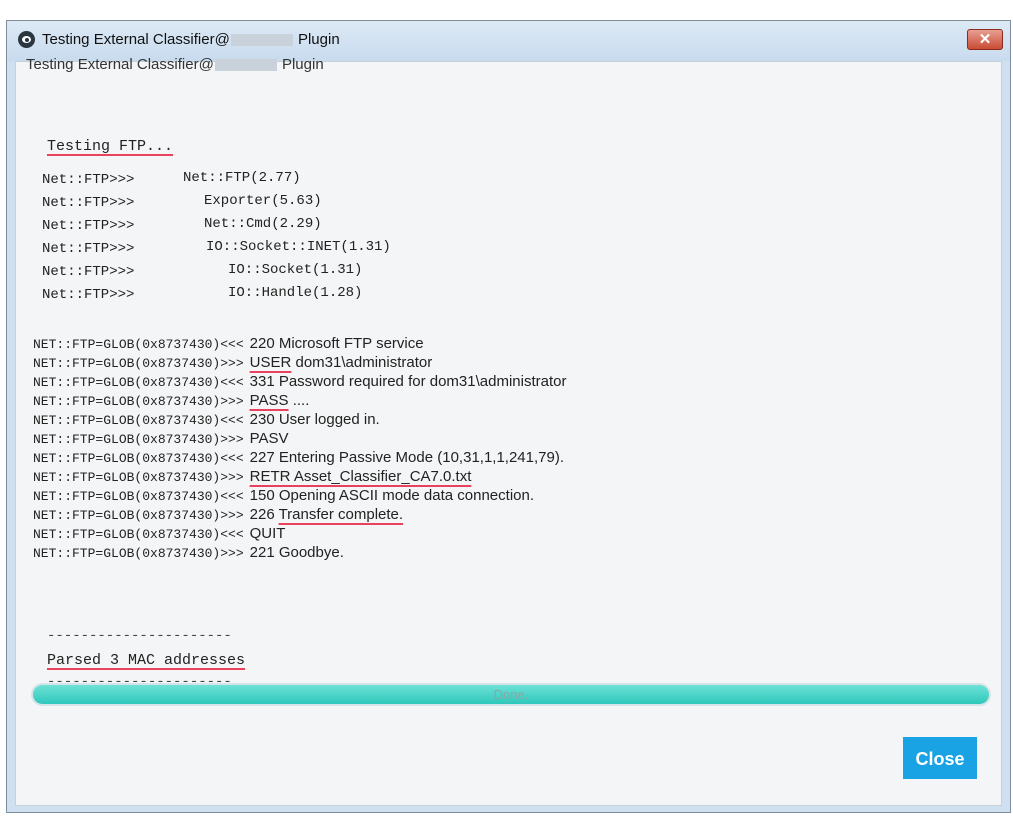 This screenshot has width=1013, height=817. What do you see at coordinates (341, 514) in the screenshot?
I see `log-line-highlight: Transfer complete.` at bounding box center [341, 514].